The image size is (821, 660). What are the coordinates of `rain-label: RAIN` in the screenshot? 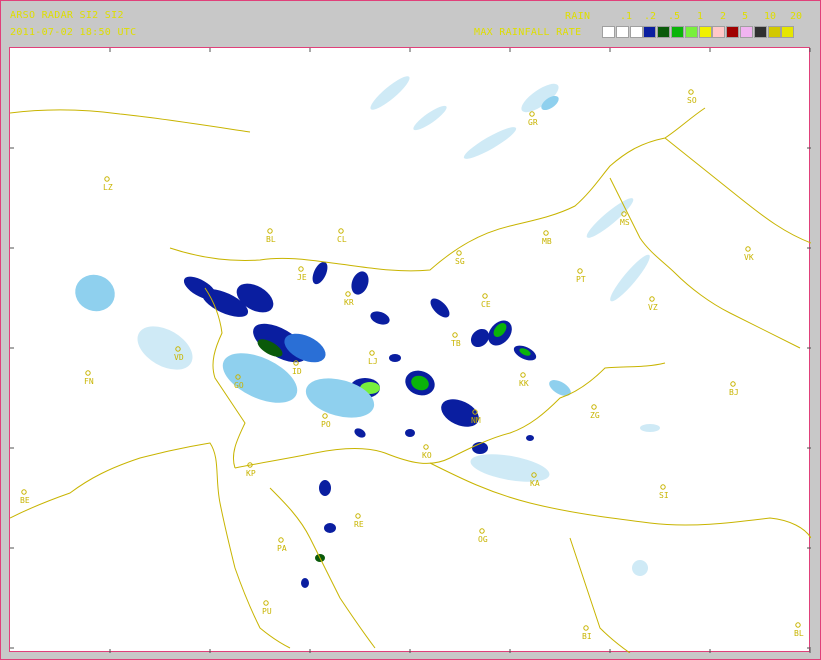 It's located at (578, 16).